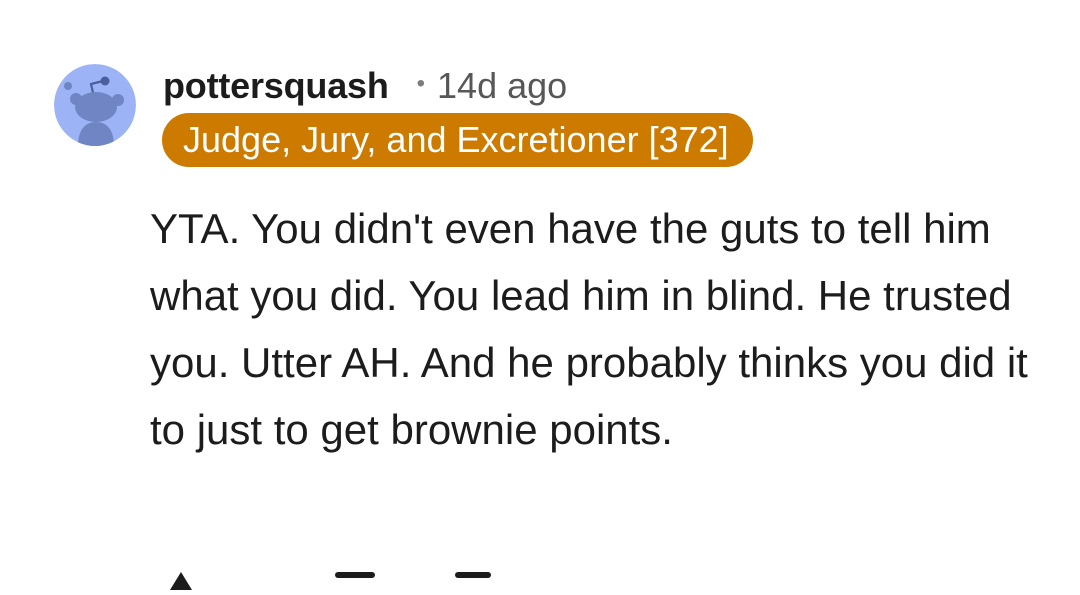 The height and width of the screenshot is (595, 1080). I want to click on comment-actions, so click(600, 575).